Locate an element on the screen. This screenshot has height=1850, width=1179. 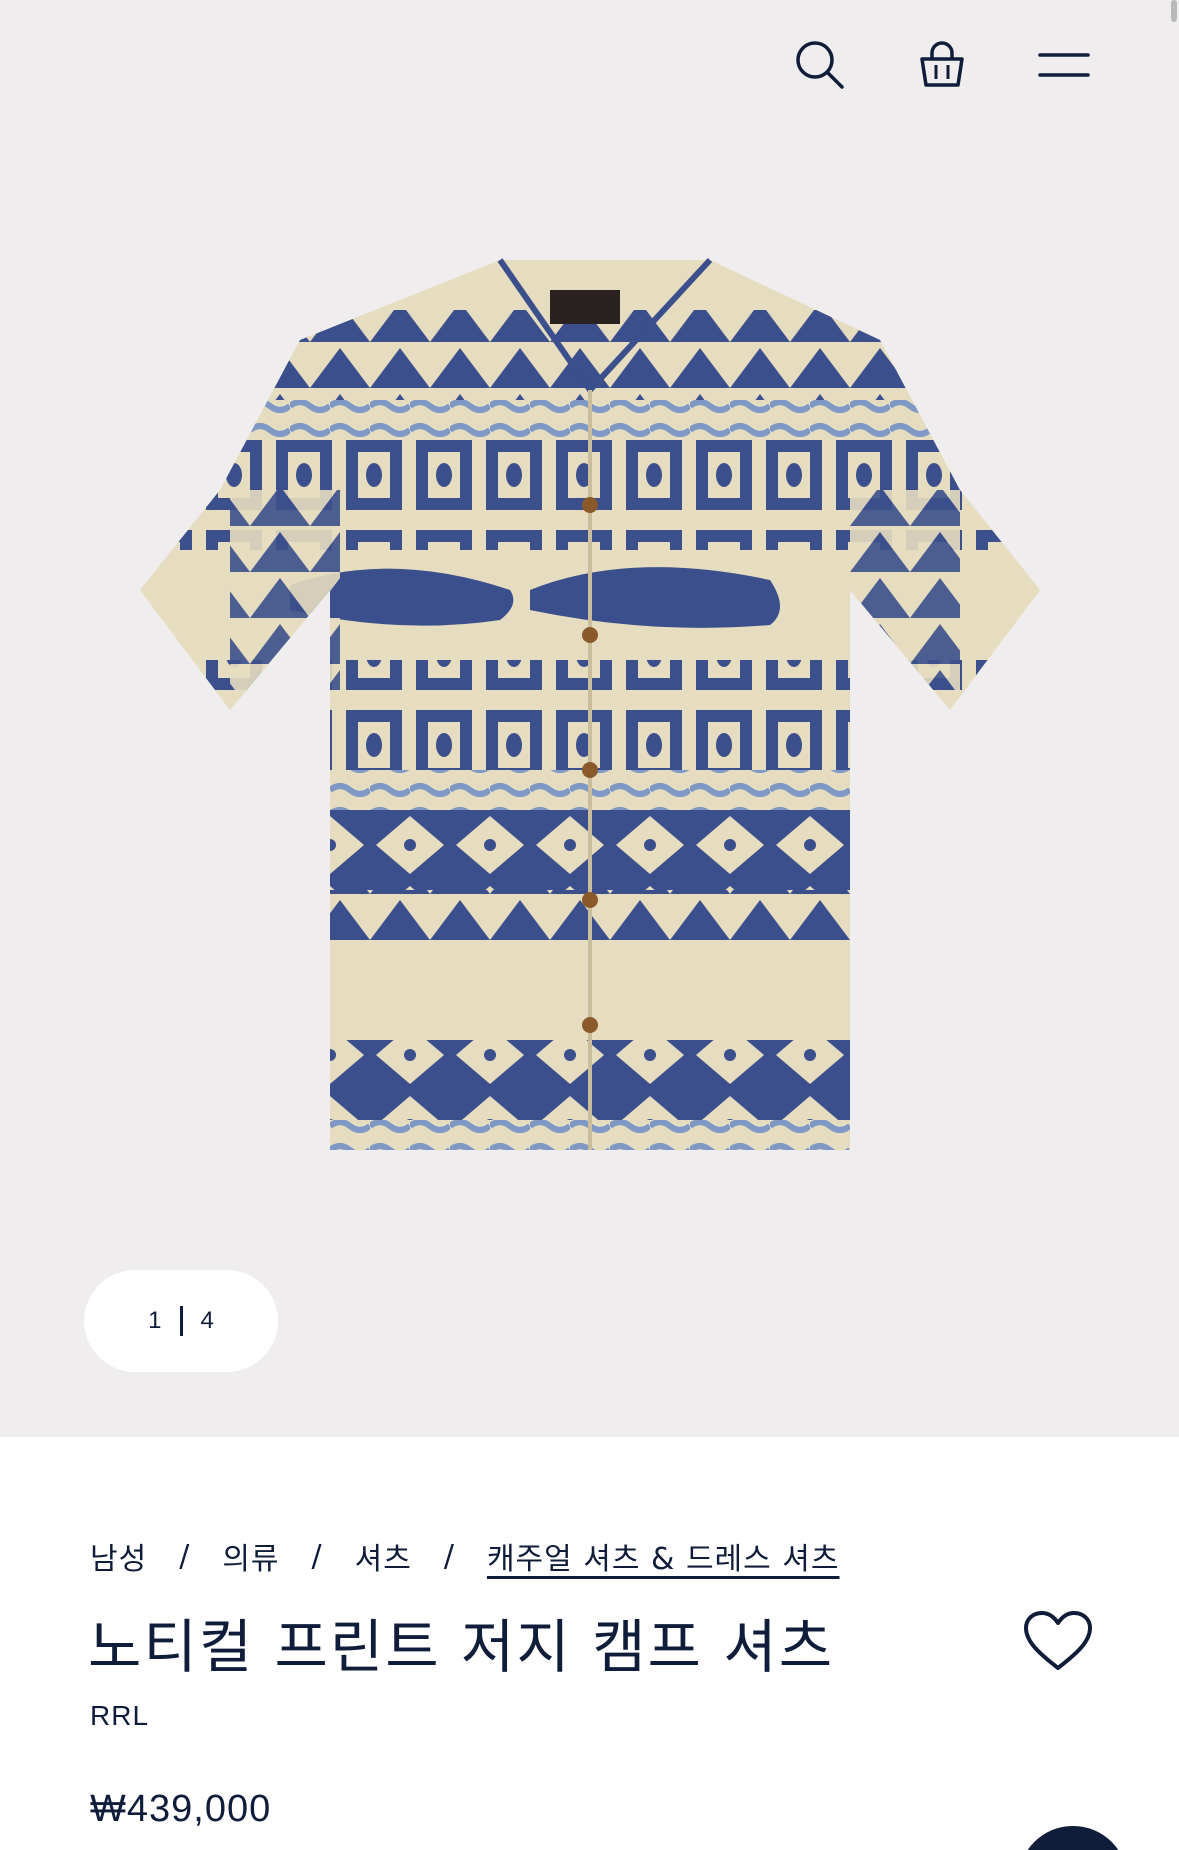
header-toolbar is located at coordinates (969, 65).